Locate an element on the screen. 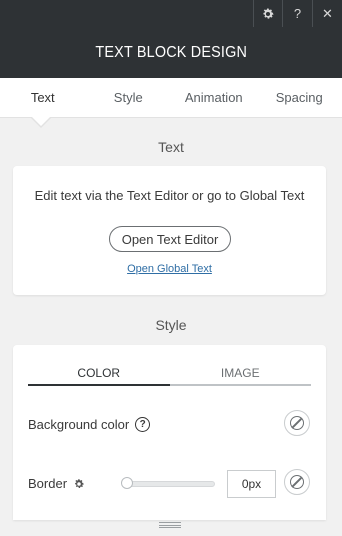 The image size is (342, 536). border-width-input: 0px is located at coordinates (251, 484).